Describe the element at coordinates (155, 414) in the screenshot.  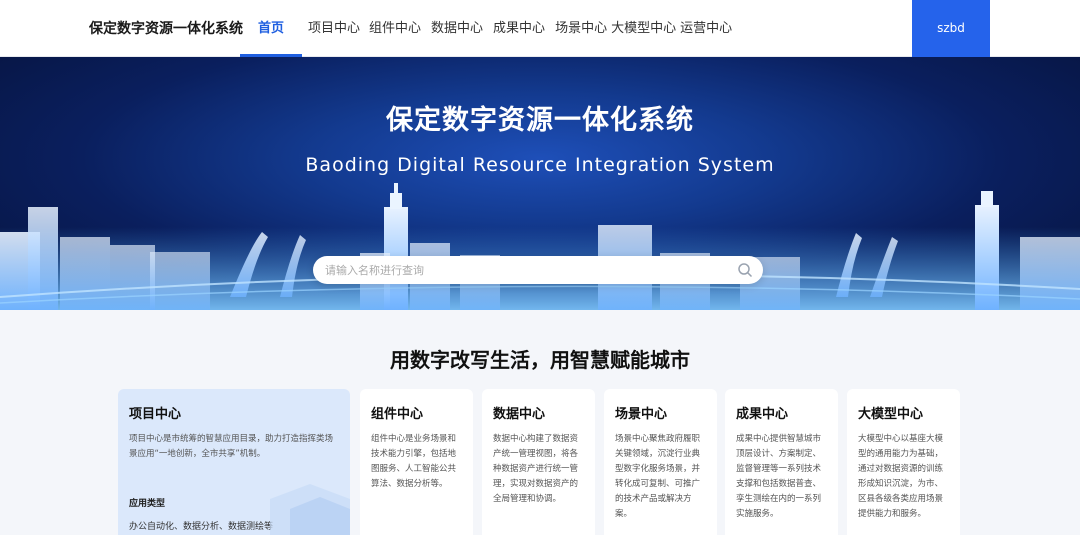
I see `card-title: 项目中心` at that location.